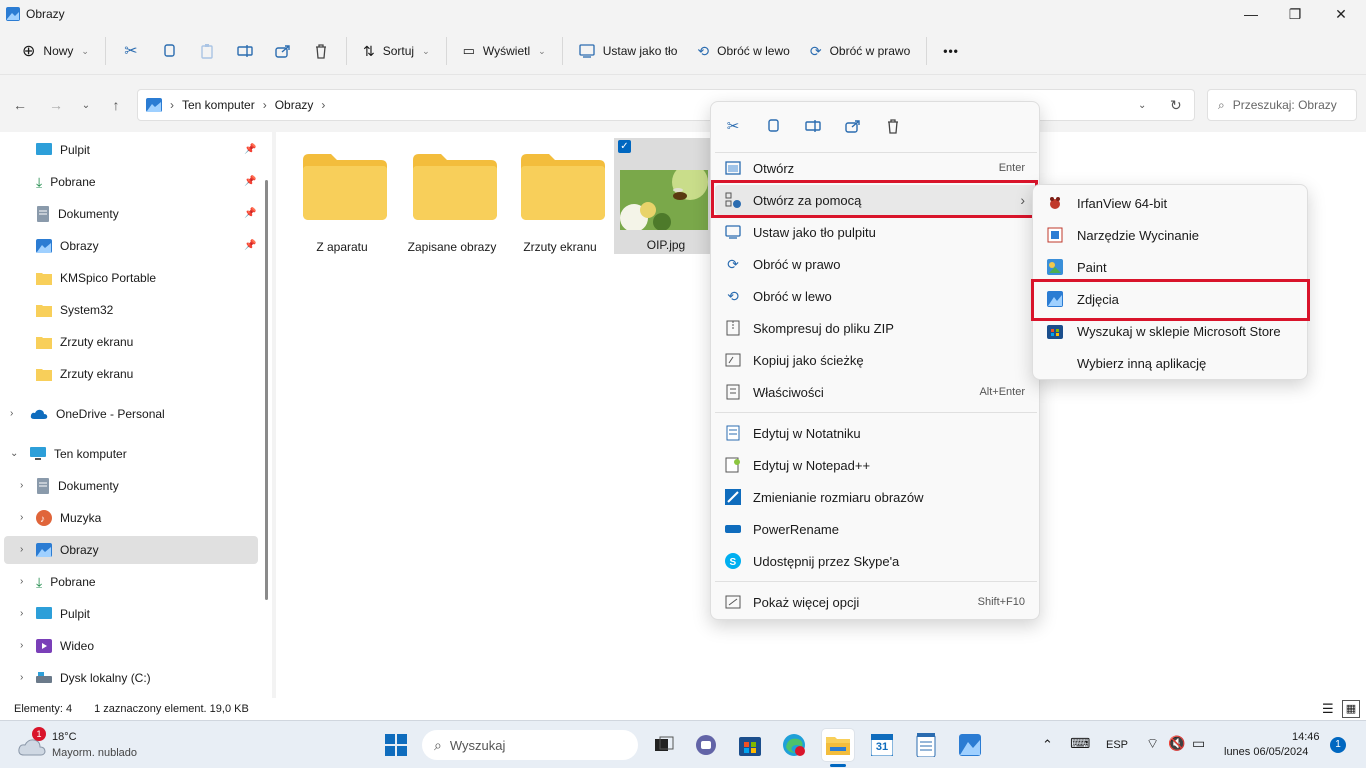 Image resolution: width=1366 pixels, height=768 pixels. I want to click on ctx-delete-button, so click(893, 126).